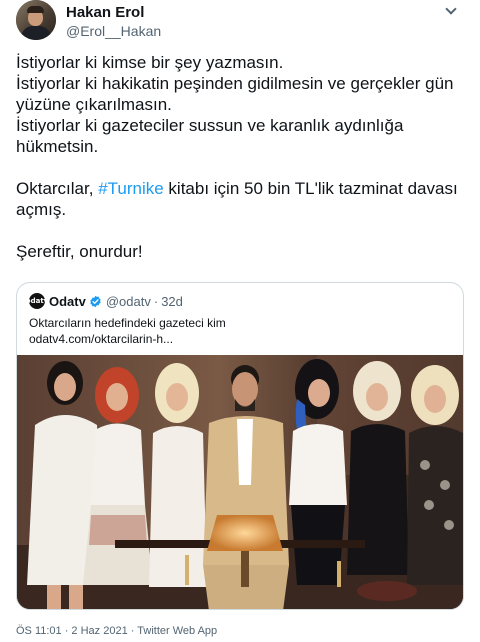  I want to click on tweet-line: İstiyorlar ki kimse bir şey yazmasın., so click(150, 62).